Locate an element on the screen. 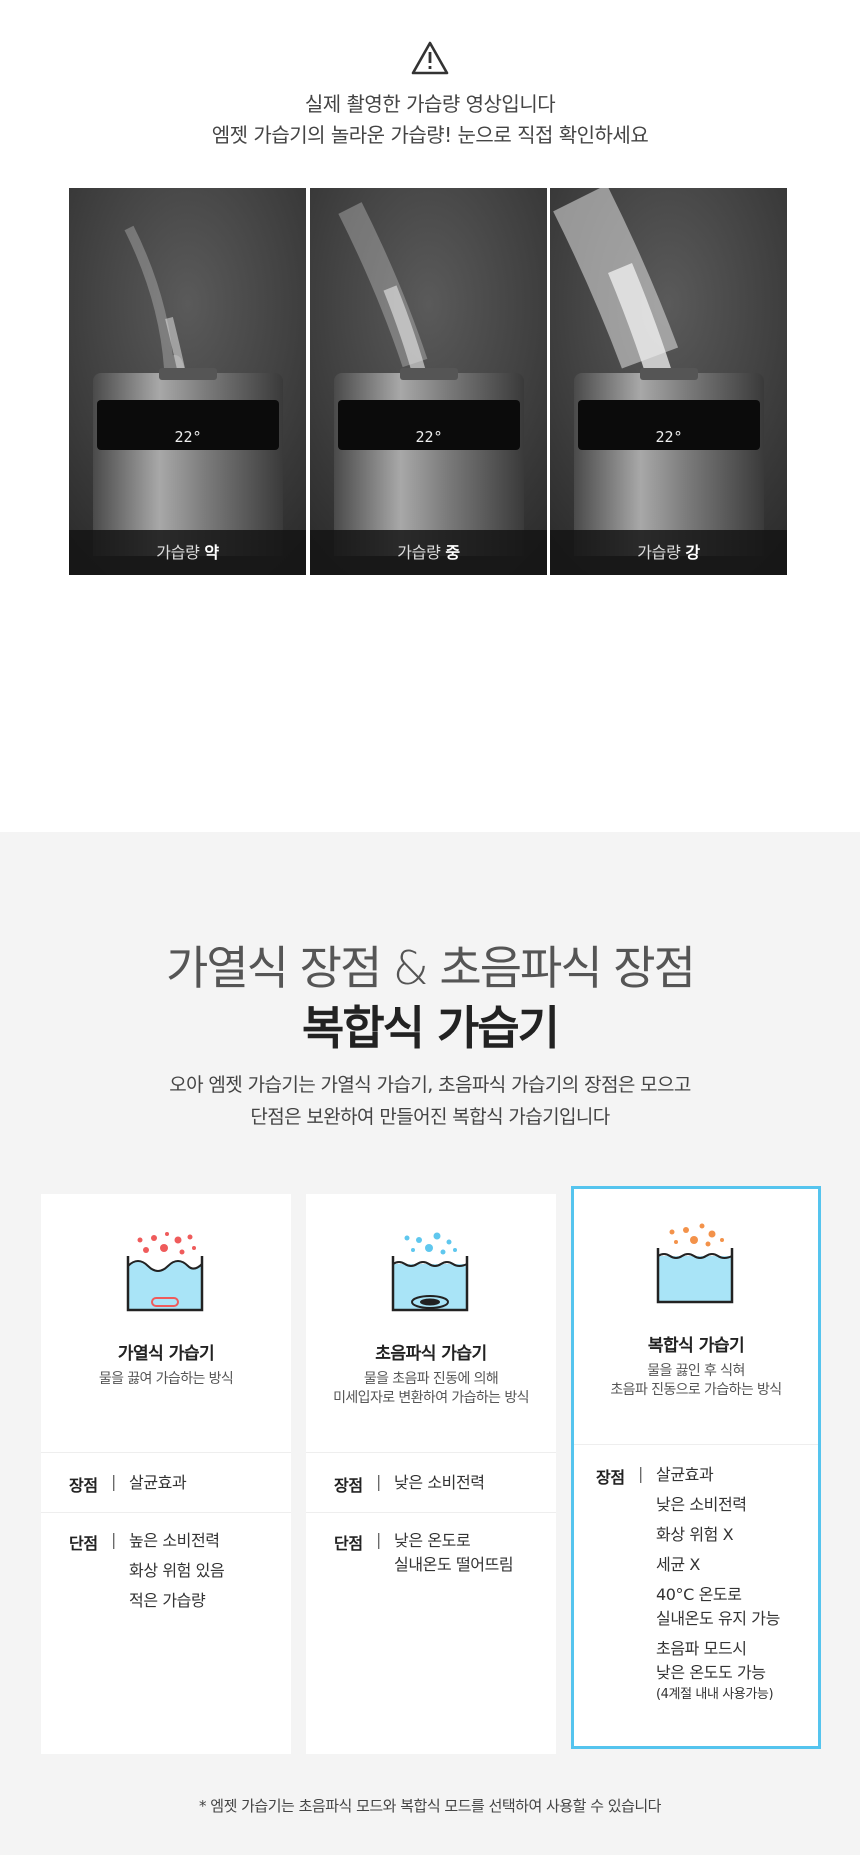 The width and height of the screenshot is (860, 1855). warning-triangle-icon is located at coordinates (430, 58).